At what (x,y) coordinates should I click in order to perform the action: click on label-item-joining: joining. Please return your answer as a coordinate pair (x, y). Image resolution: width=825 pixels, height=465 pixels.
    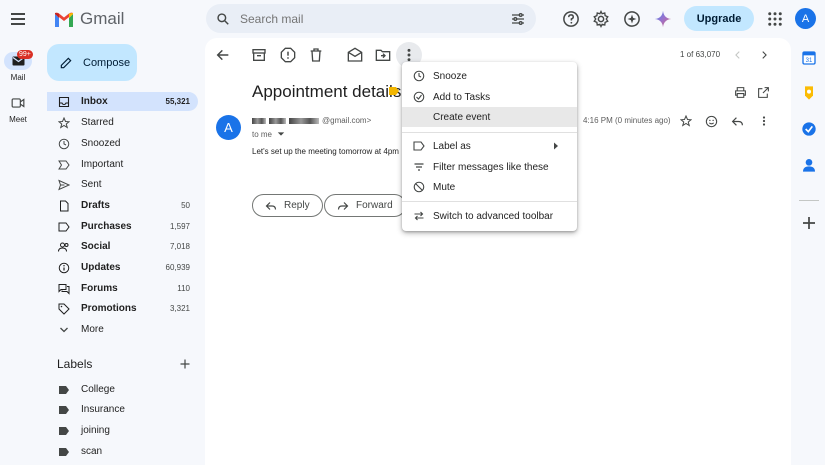
    Looking at the image, I should click on (122, 430).